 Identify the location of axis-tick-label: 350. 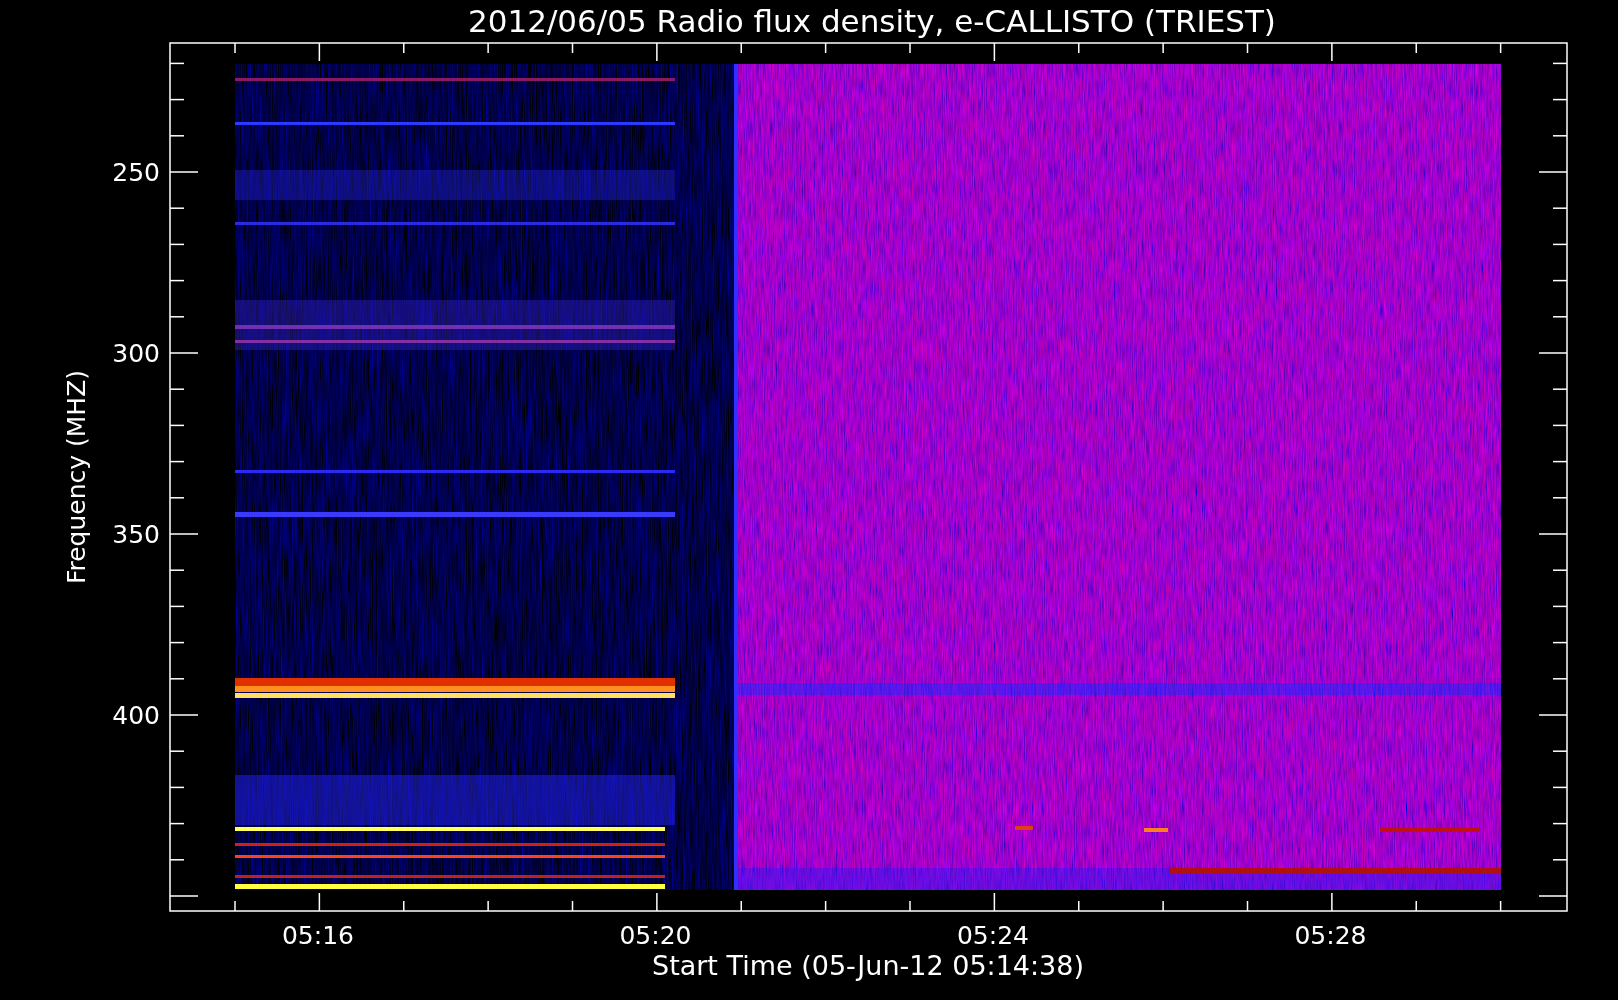
(136, 534).